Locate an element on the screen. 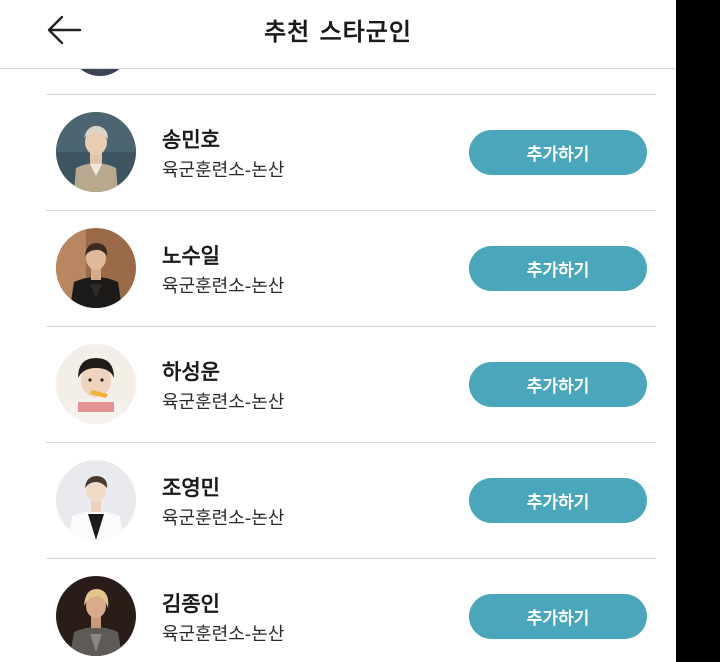 Image resolution: width=720 pixels, height=662 pixels. header-bar: 추천 스타군인 is located at coordinates (338, 34).